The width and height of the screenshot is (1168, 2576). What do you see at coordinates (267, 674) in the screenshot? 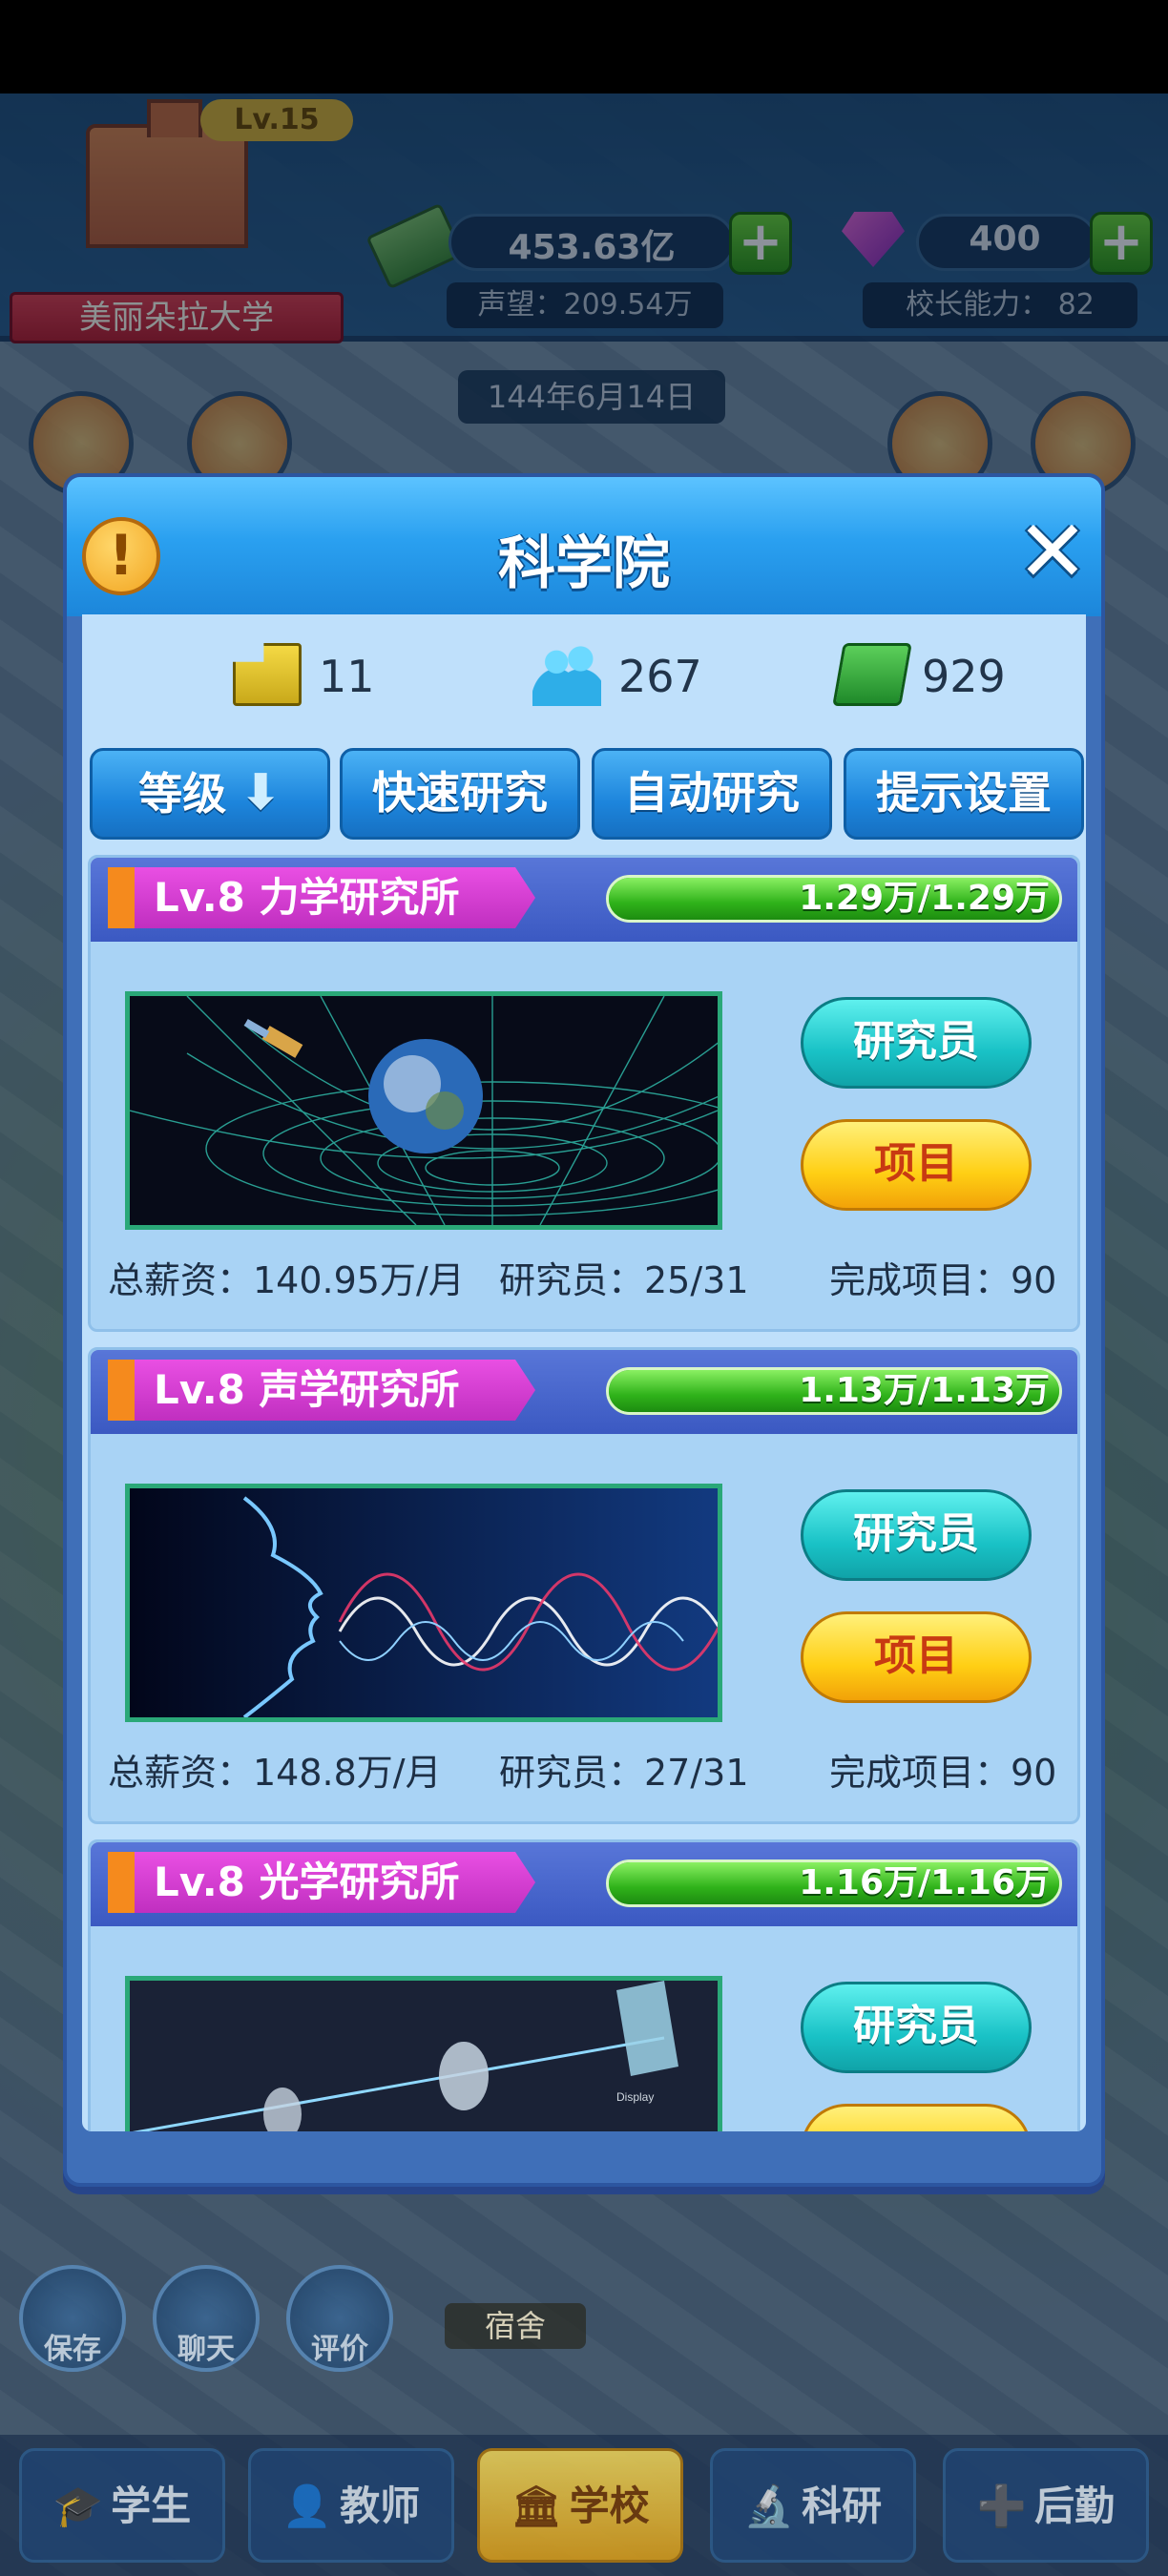
I see `building-icon` at bounding box center [267, 674].